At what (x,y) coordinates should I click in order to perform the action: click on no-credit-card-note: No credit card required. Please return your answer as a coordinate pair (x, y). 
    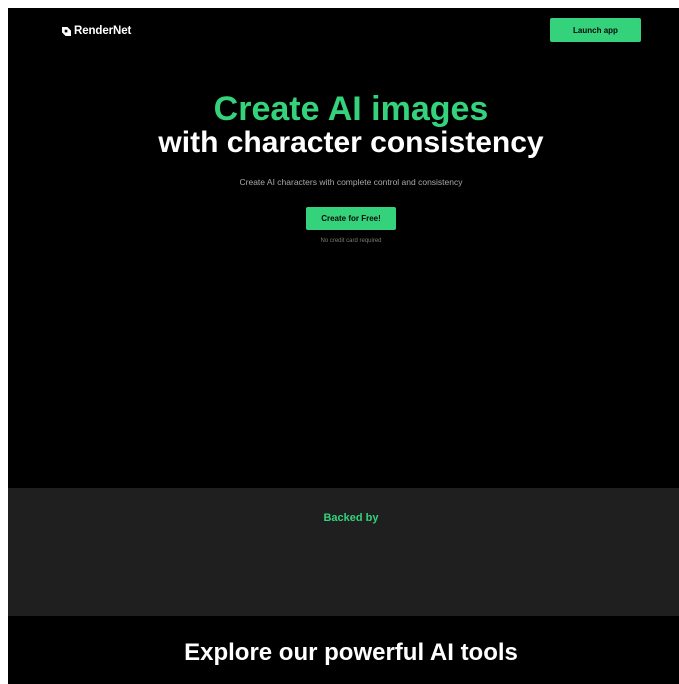
    Looking at the image, I should click on (351, 241).